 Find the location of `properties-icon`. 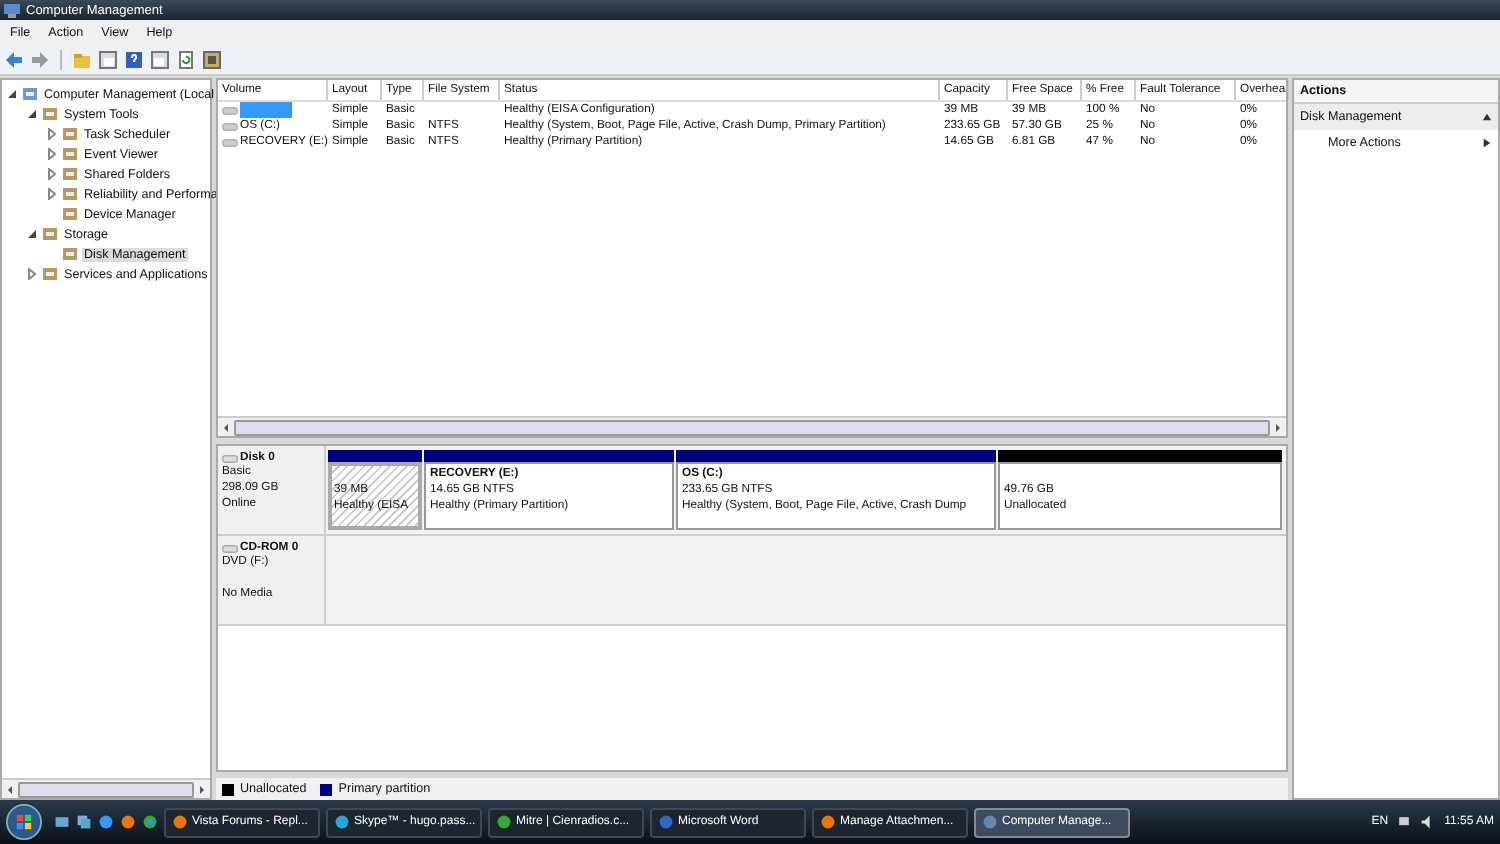

properties-icon is located at coordinates (212, 59).